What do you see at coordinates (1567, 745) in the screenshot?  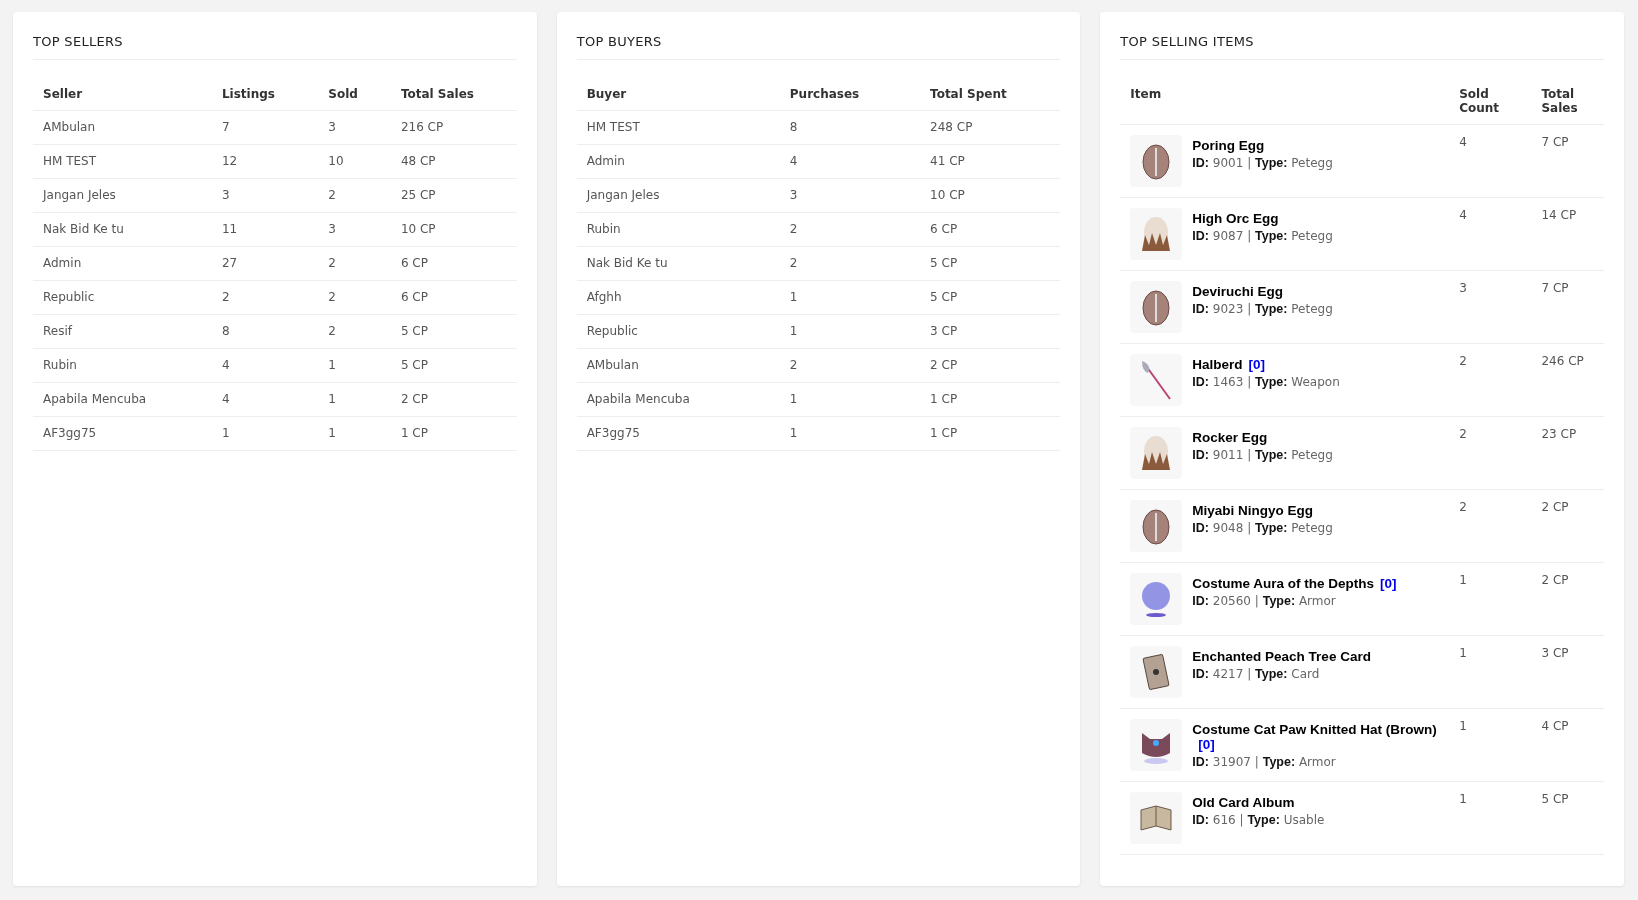 I see `table-cell: 4 CP` at bounding box center [1567, 745].